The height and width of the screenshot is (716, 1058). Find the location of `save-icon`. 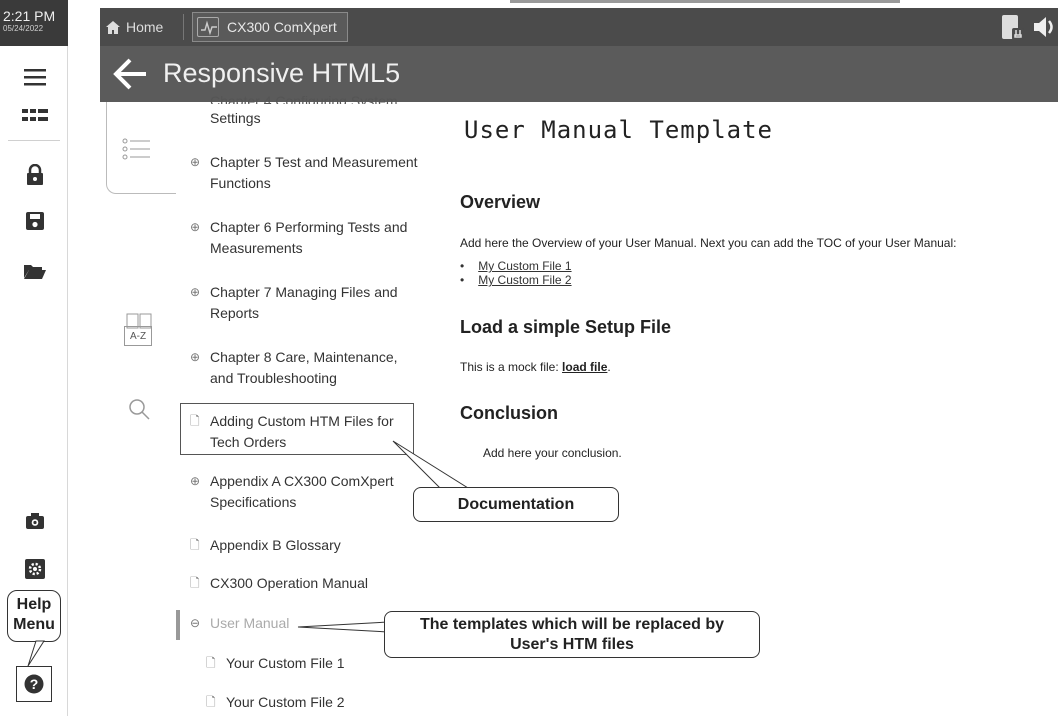

save-icon is located at coordinates (35, 221).